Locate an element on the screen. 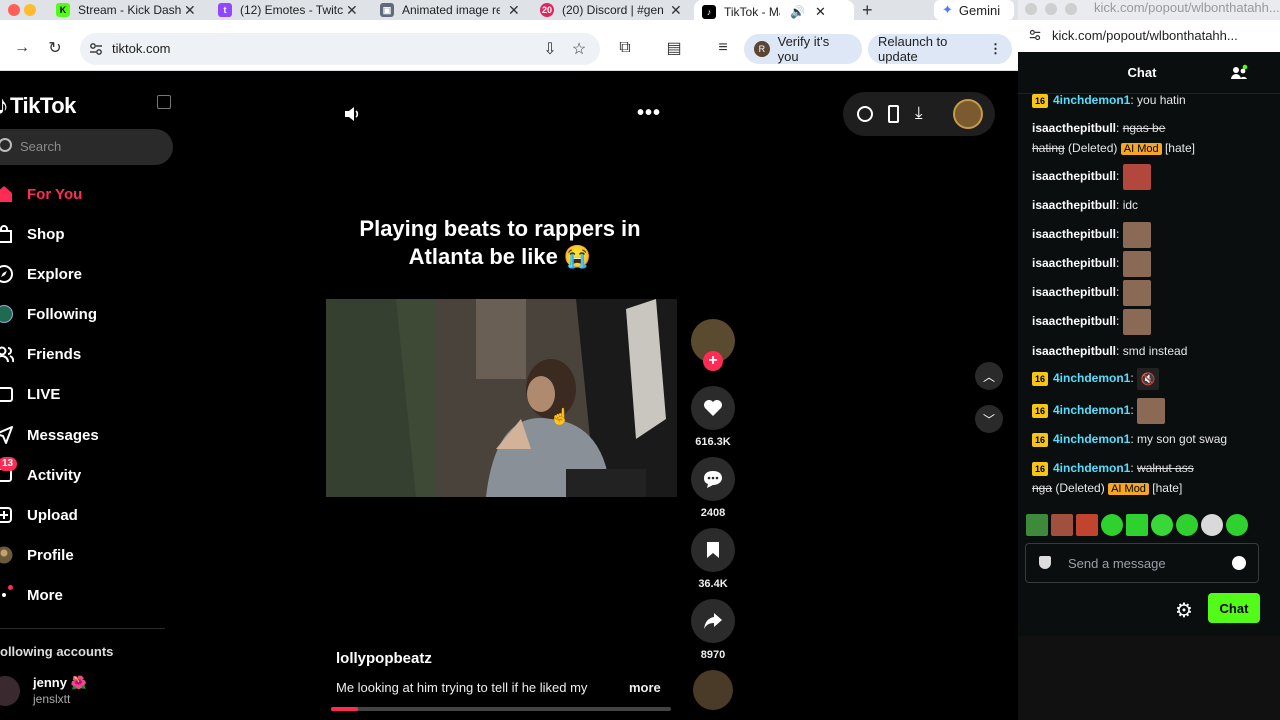 The image size is (1280, 720). mini-player-icon is located at coordinates (893, 114).